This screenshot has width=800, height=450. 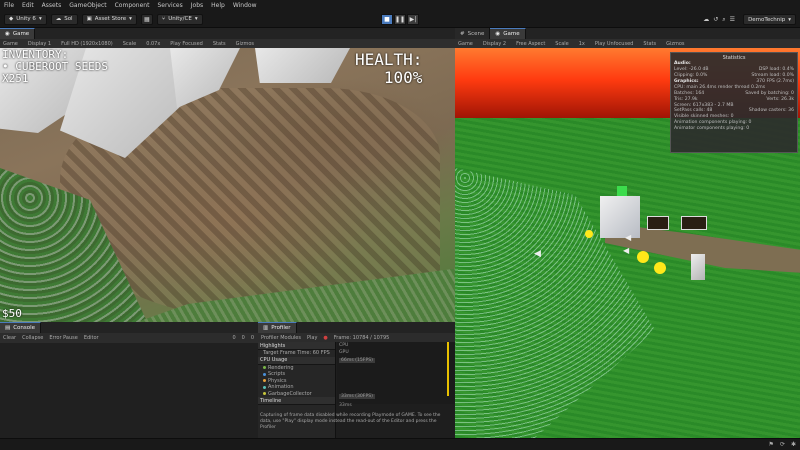 What do you see at coordinates (494, 44) in the screenshot?
I see `display-dropdown: Display 2` at bounding box center [494, 44].